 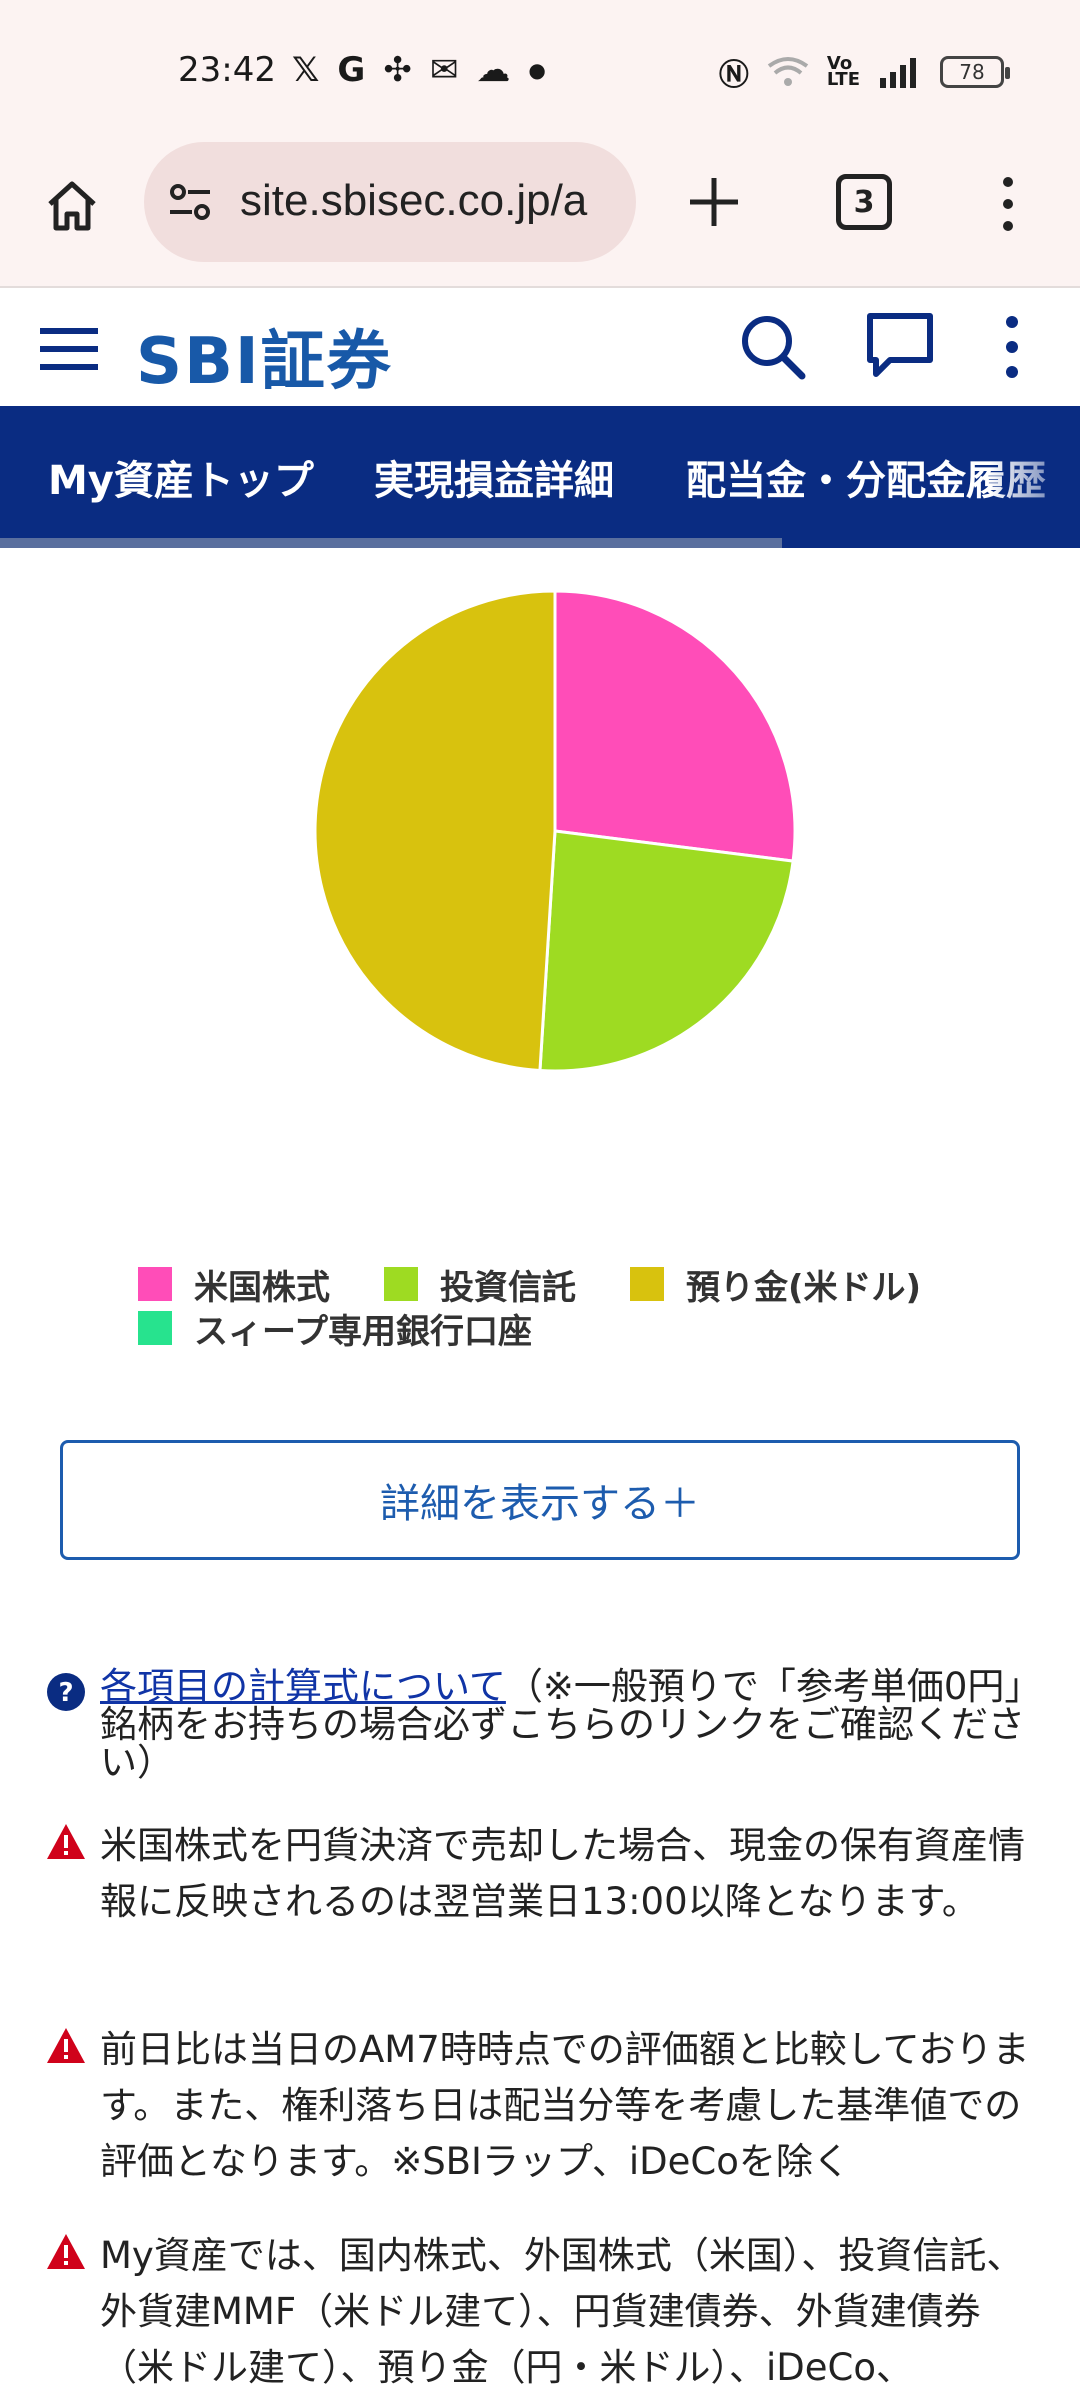 I want to click on new-tab-icon, so click(x=714, y=202).